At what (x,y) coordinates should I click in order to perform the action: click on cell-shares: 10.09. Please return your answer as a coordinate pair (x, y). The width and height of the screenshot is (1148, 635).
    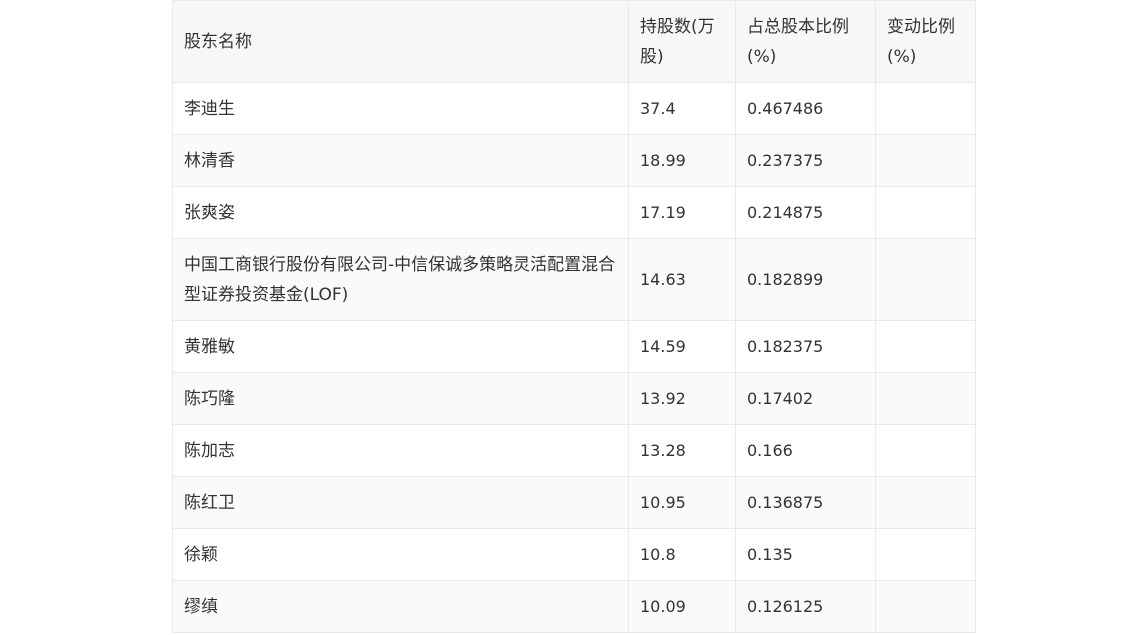
    Looking at the image, I should click on (682, 606).